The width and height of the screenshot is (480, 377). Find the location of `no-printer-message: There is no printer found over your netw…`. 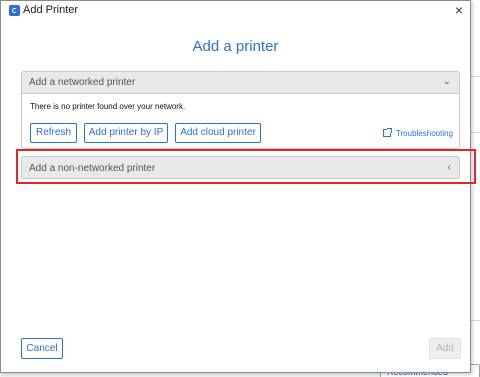

no-printer-message: There is no printer found over your netw… is located at coordinates (108, 106).